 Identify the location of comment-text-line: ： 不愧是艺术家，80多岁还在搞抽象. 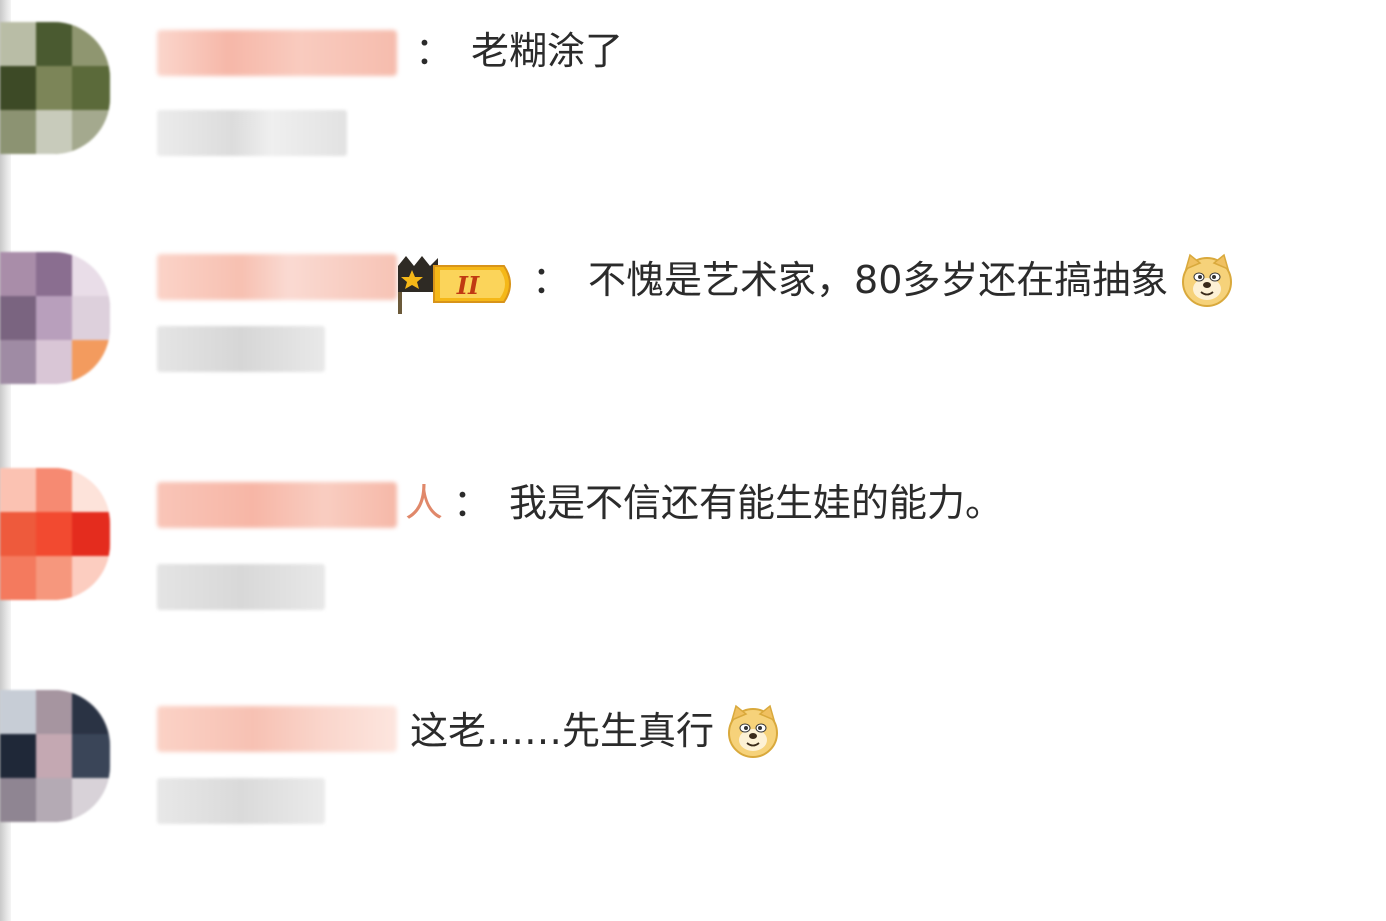
(878, 280).